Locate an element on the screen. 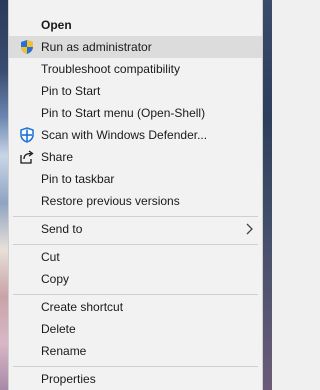  windows-defender-icon is located at coordinates (27, 135).